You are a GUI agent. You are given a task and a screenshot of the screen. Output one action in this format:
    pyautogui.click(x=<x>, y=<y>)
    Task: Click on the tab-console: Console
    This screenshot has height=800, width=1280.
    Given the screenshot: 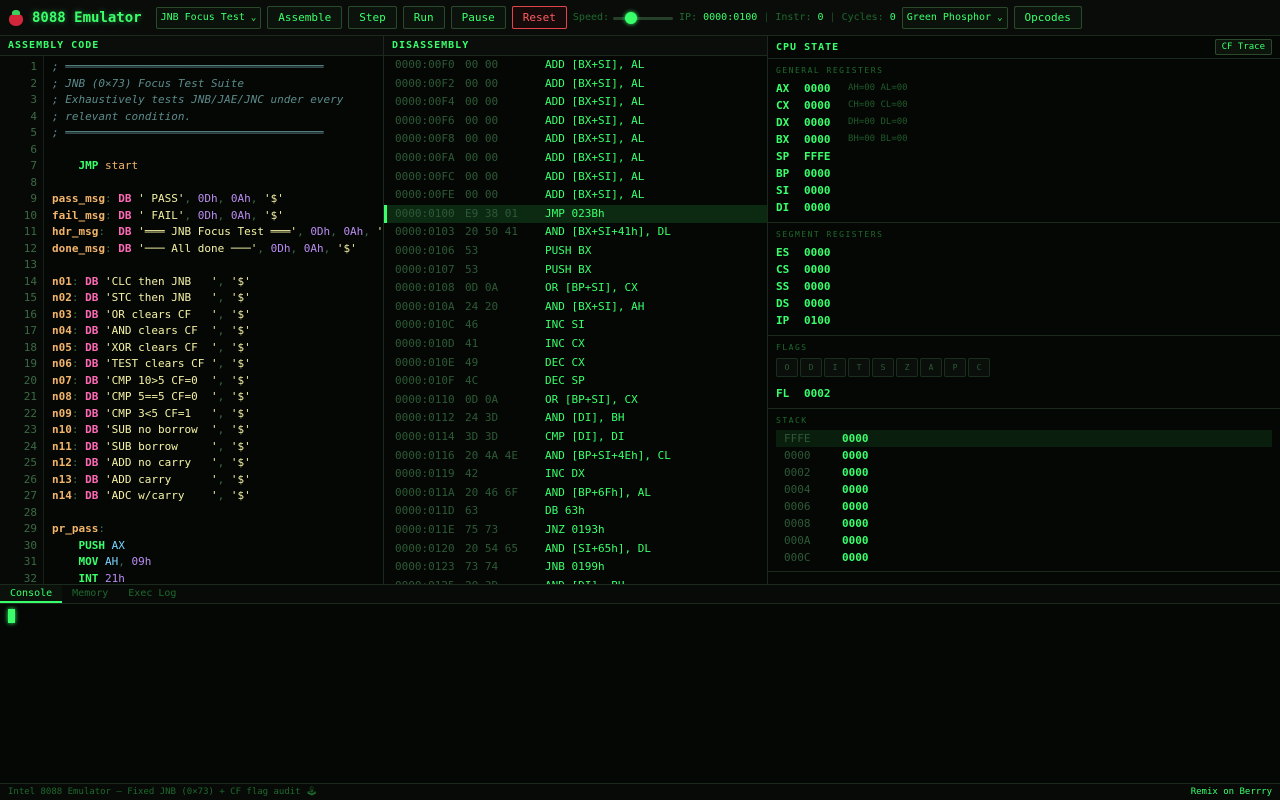 What is the action you would take?
    pyautogui.click(x=31, y=594)
    